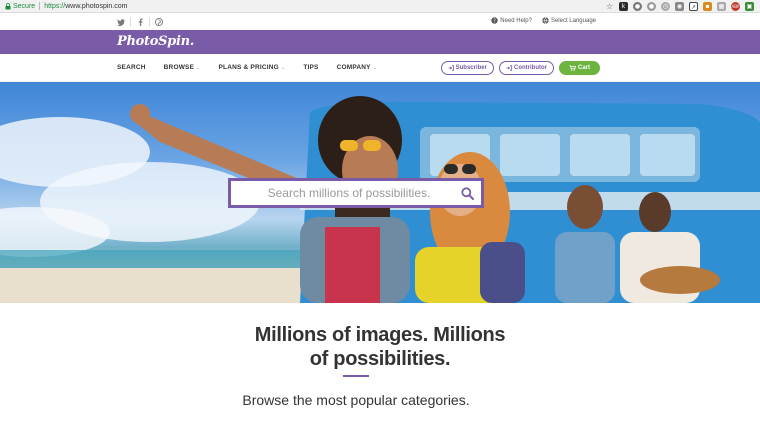  I want to click on contributor-label: Contributor, so click(530, 68).